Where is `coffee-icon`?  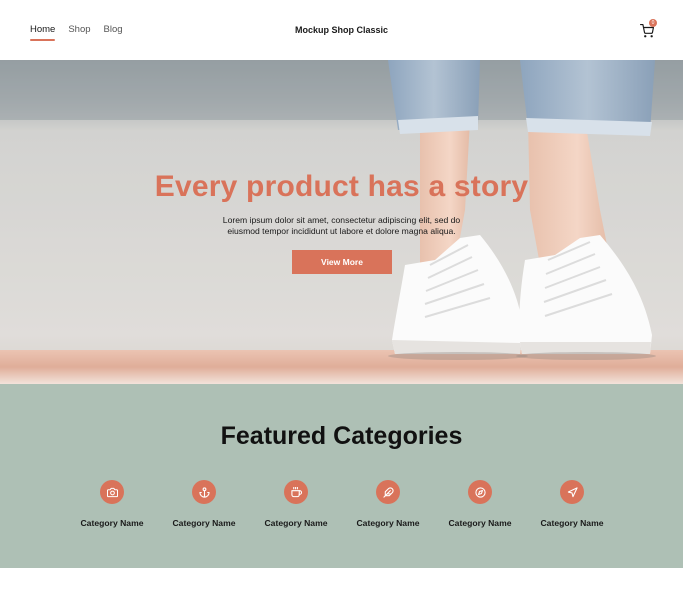
coffee-icon is located at coordinates (296, 491).